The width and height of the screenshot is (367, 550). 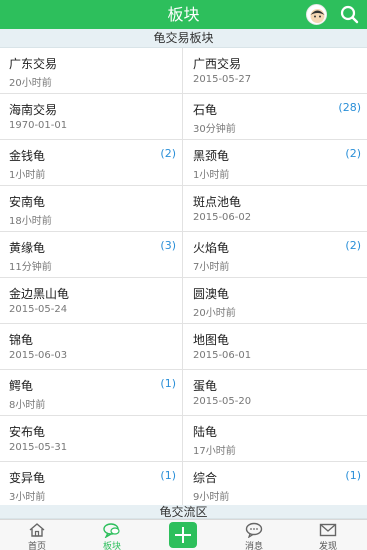 What do you see at coordinates (27, 478) in the screenshot?
I see `board-name: 变异龟` at bounding box center [27, 478].